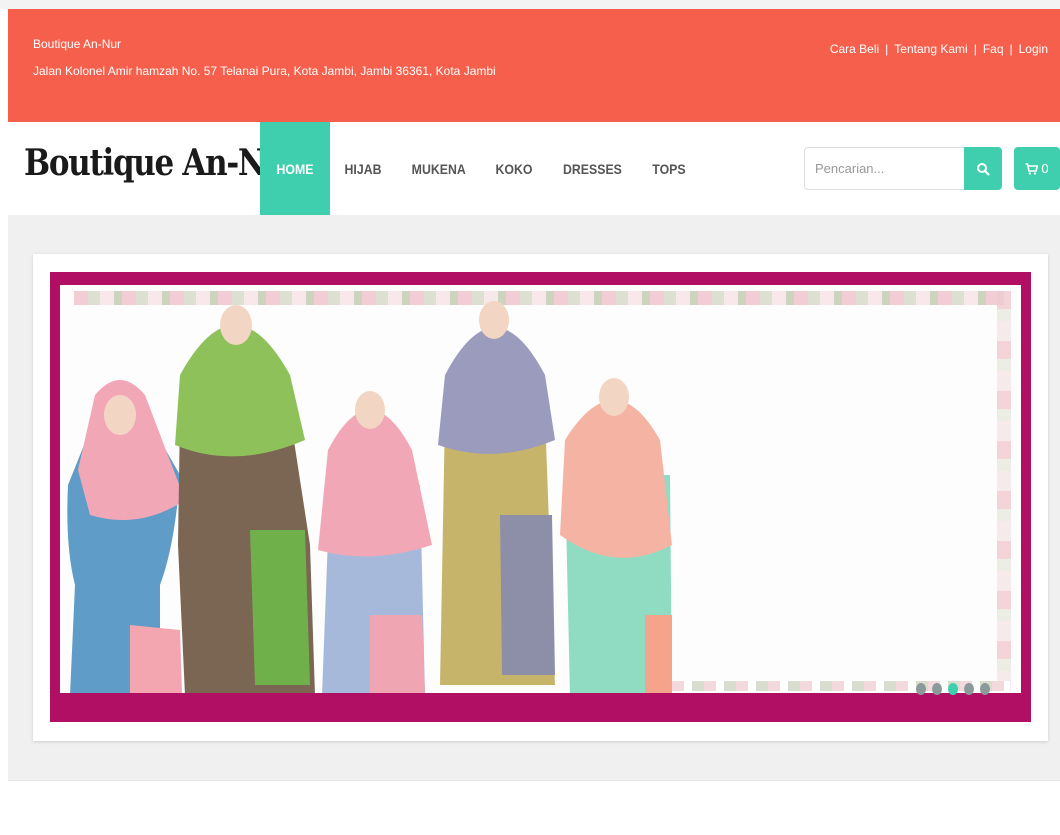  Describe the element at coordinates (77, 44) in the screenshot. I see `shop-name: Boutique An-Nur` at that location.